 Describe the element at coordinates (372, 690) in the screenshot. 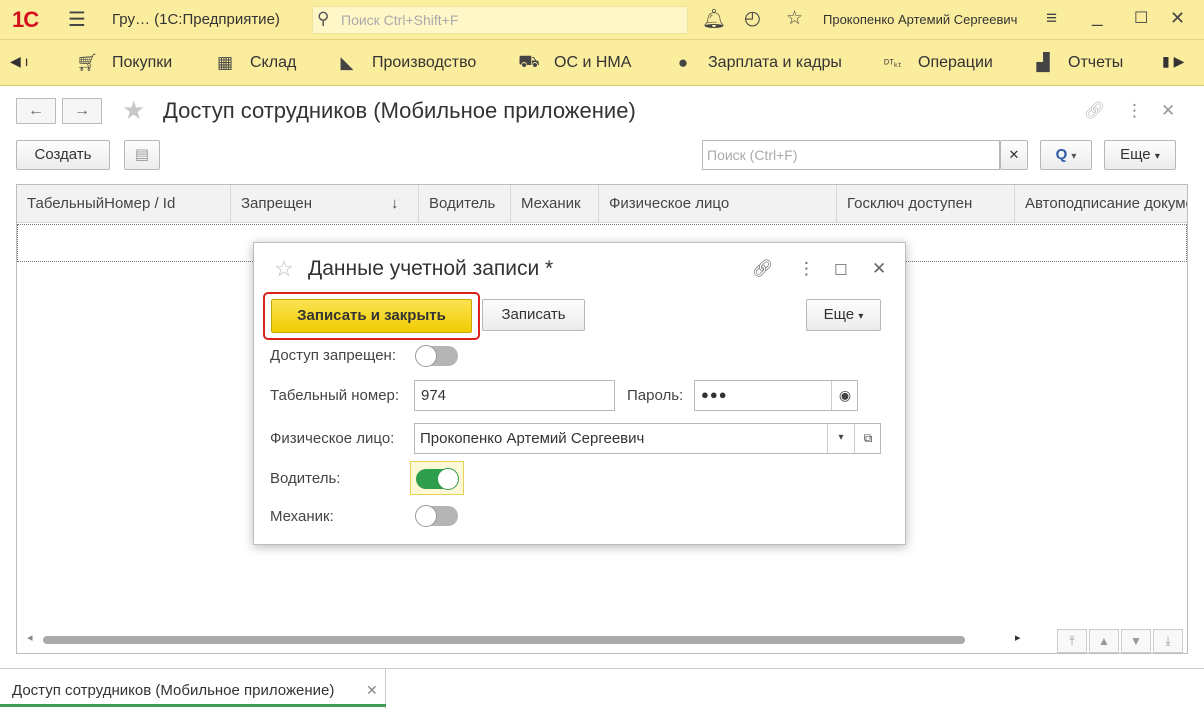

I see `close-tab-icon: ✕` at that location.